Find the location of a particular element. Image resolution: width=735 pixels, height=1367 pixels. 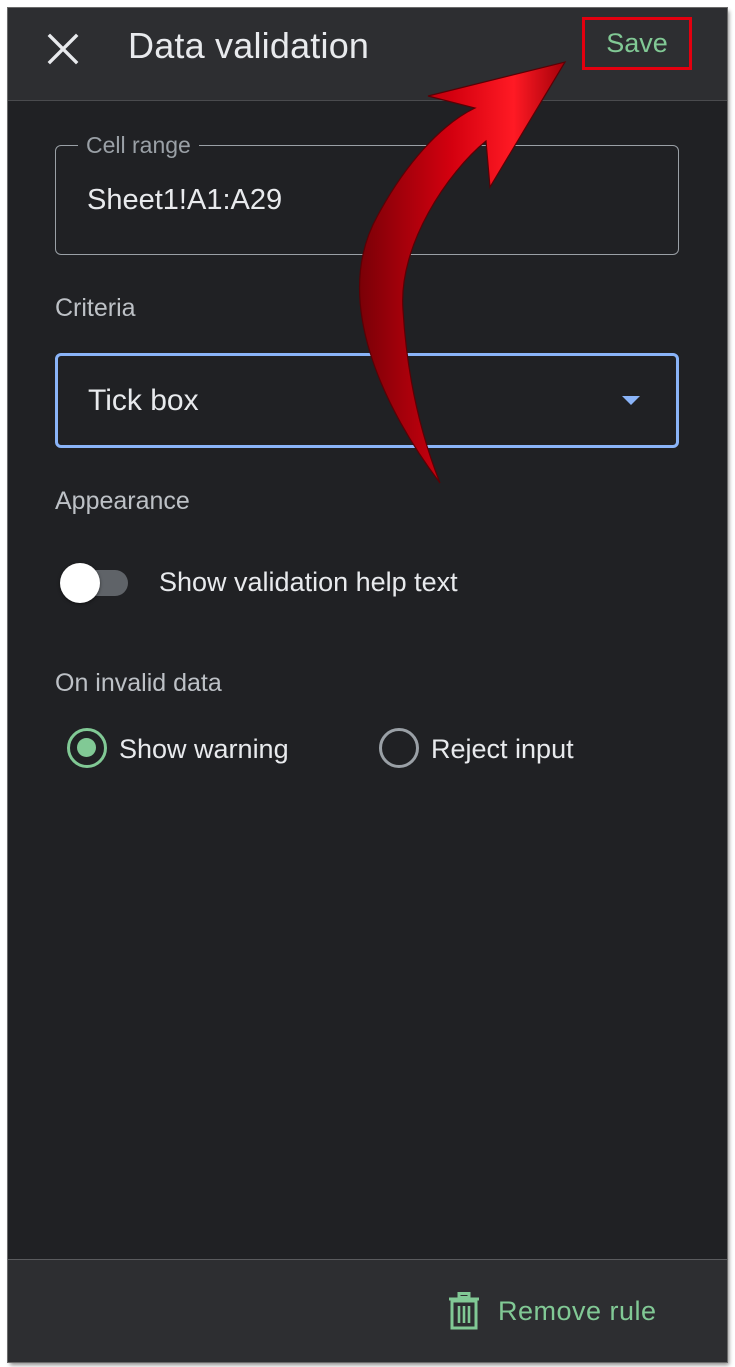

reject-input-radio is located at coordinates (399, 748).